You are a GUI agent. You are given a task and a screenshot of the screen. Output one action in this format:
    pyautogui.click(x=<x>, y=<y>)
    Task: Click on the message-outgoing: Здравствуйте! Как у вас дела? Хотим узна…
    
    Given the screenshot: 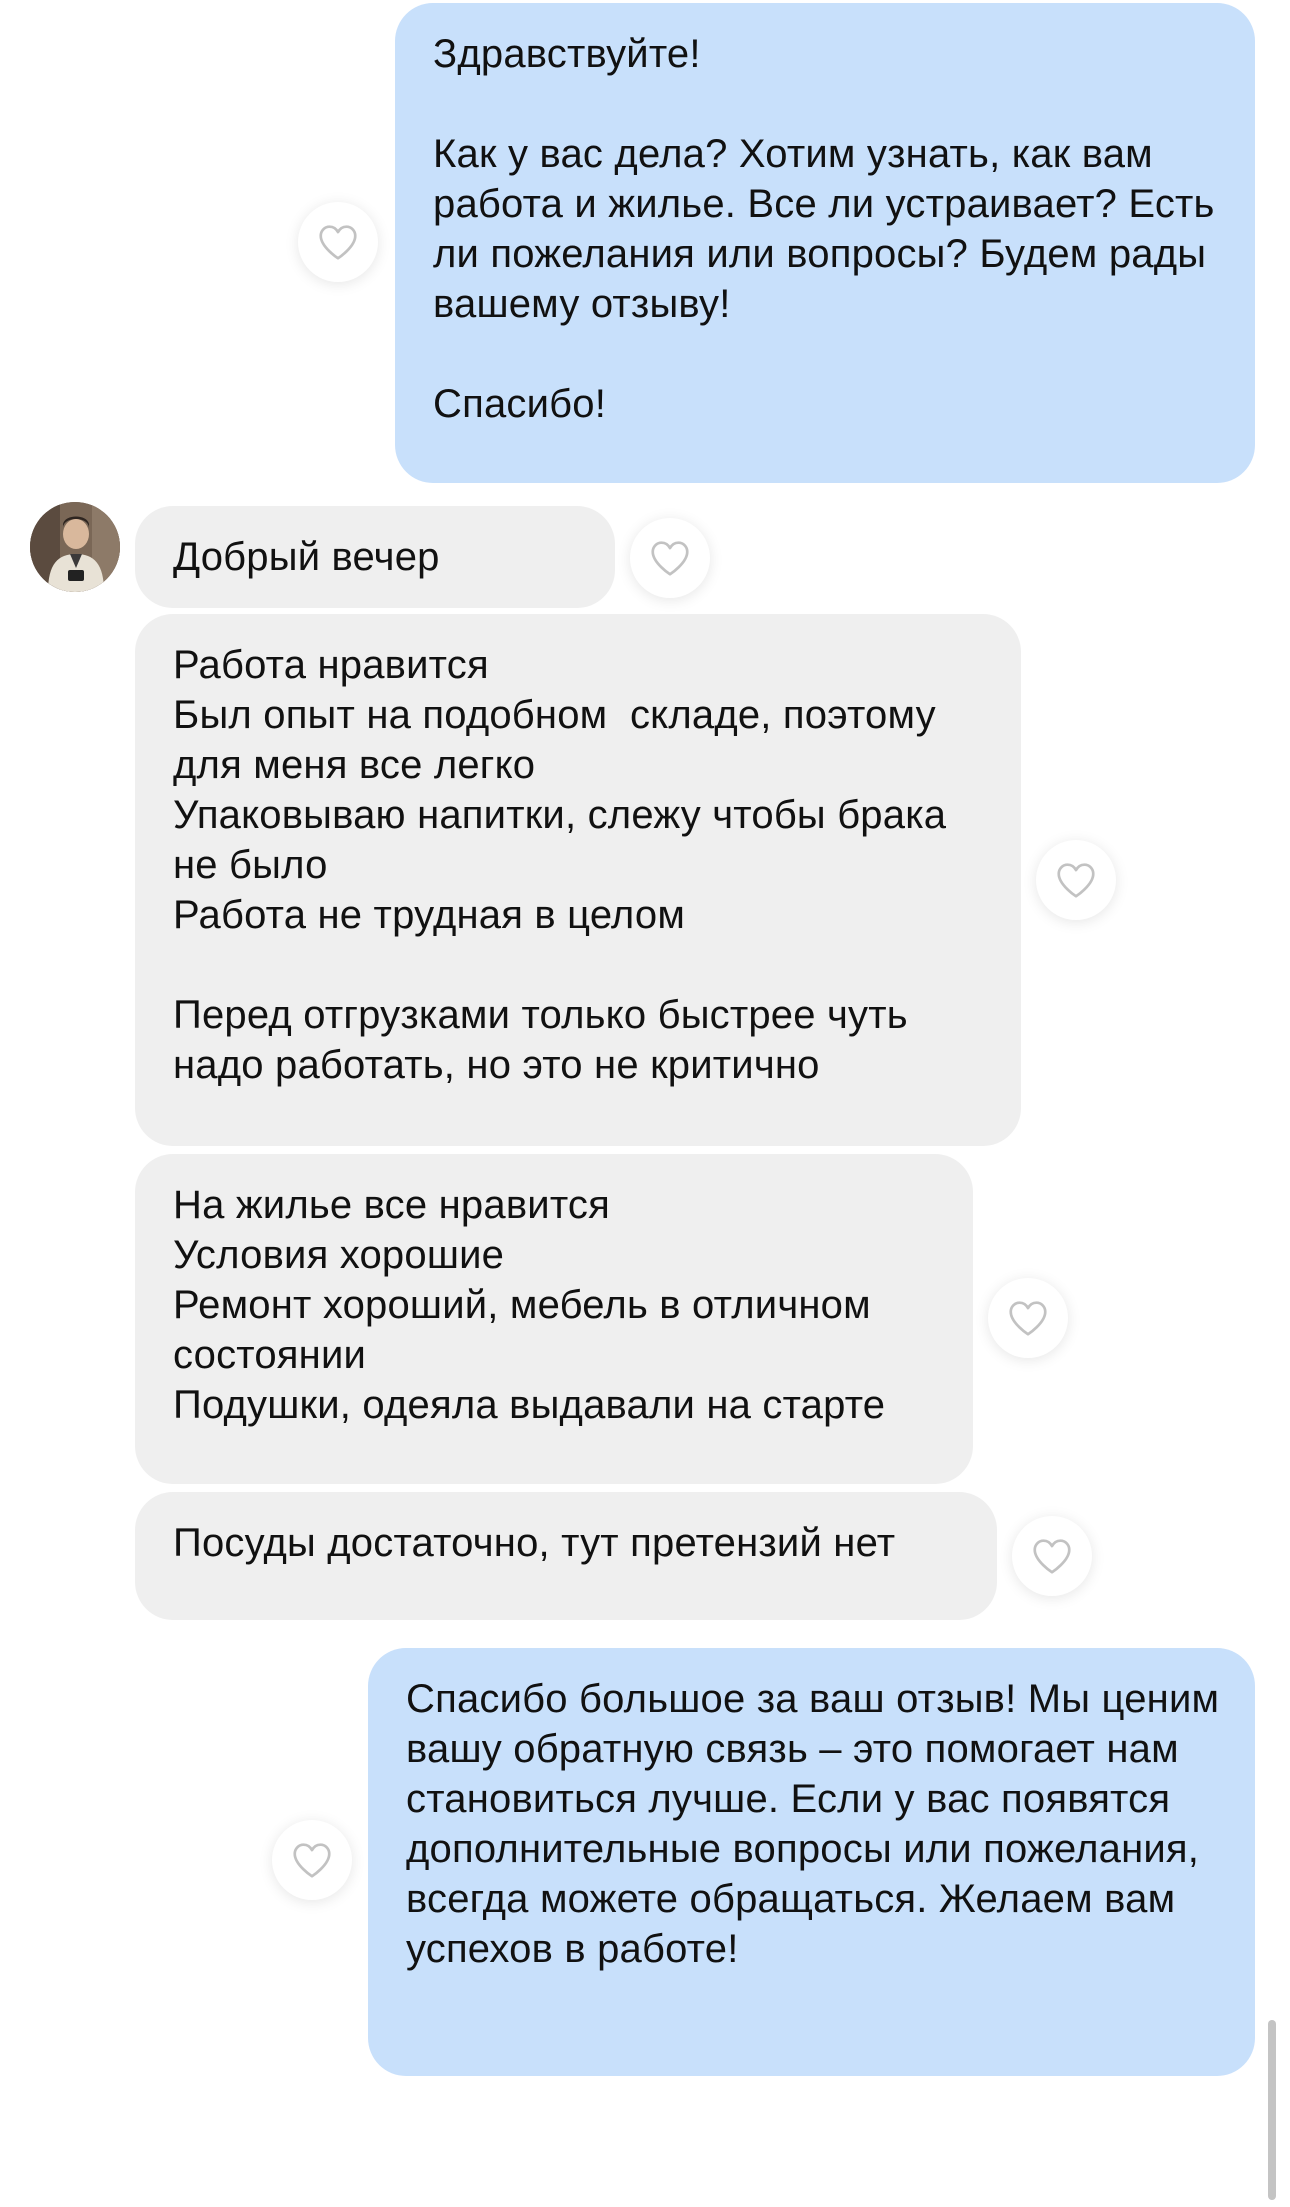 What is the action you would take?
    pyautogui.click(x=825, y=243)
    